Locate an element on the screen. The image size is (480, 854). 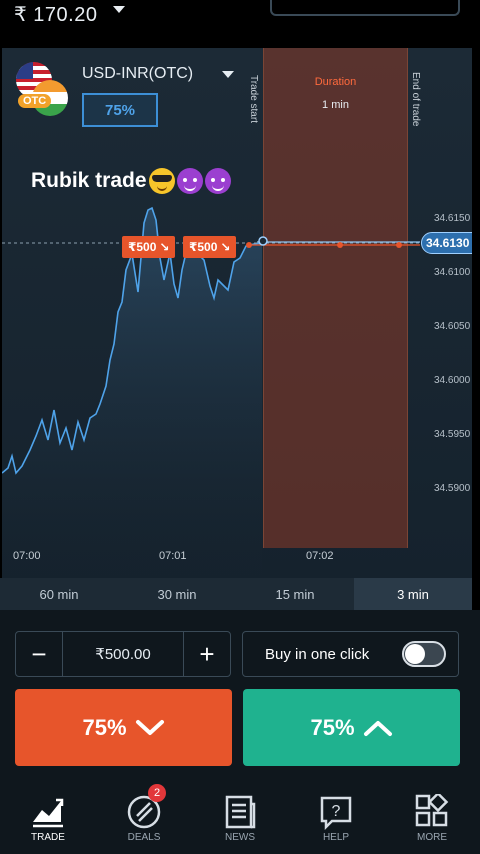
one-click-setting: Buy in one click is located at coordinates (350, 654).